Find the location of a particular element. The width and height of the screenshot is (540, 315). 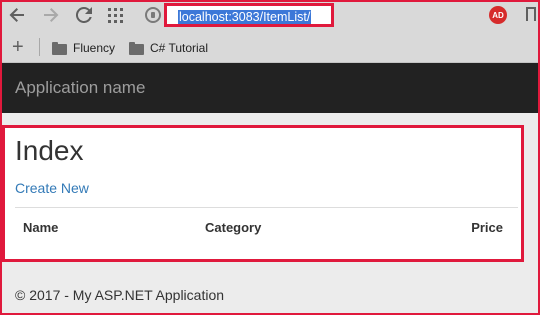

create-new-link: Create New is located at coordinates (52, 188).